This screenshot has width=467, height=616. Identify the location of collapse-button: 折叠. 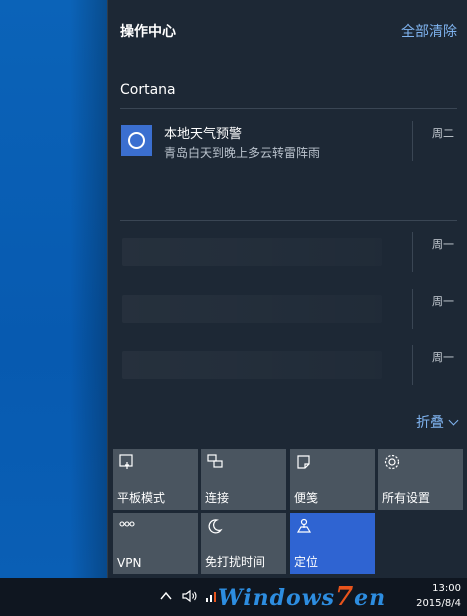
(437, 422).